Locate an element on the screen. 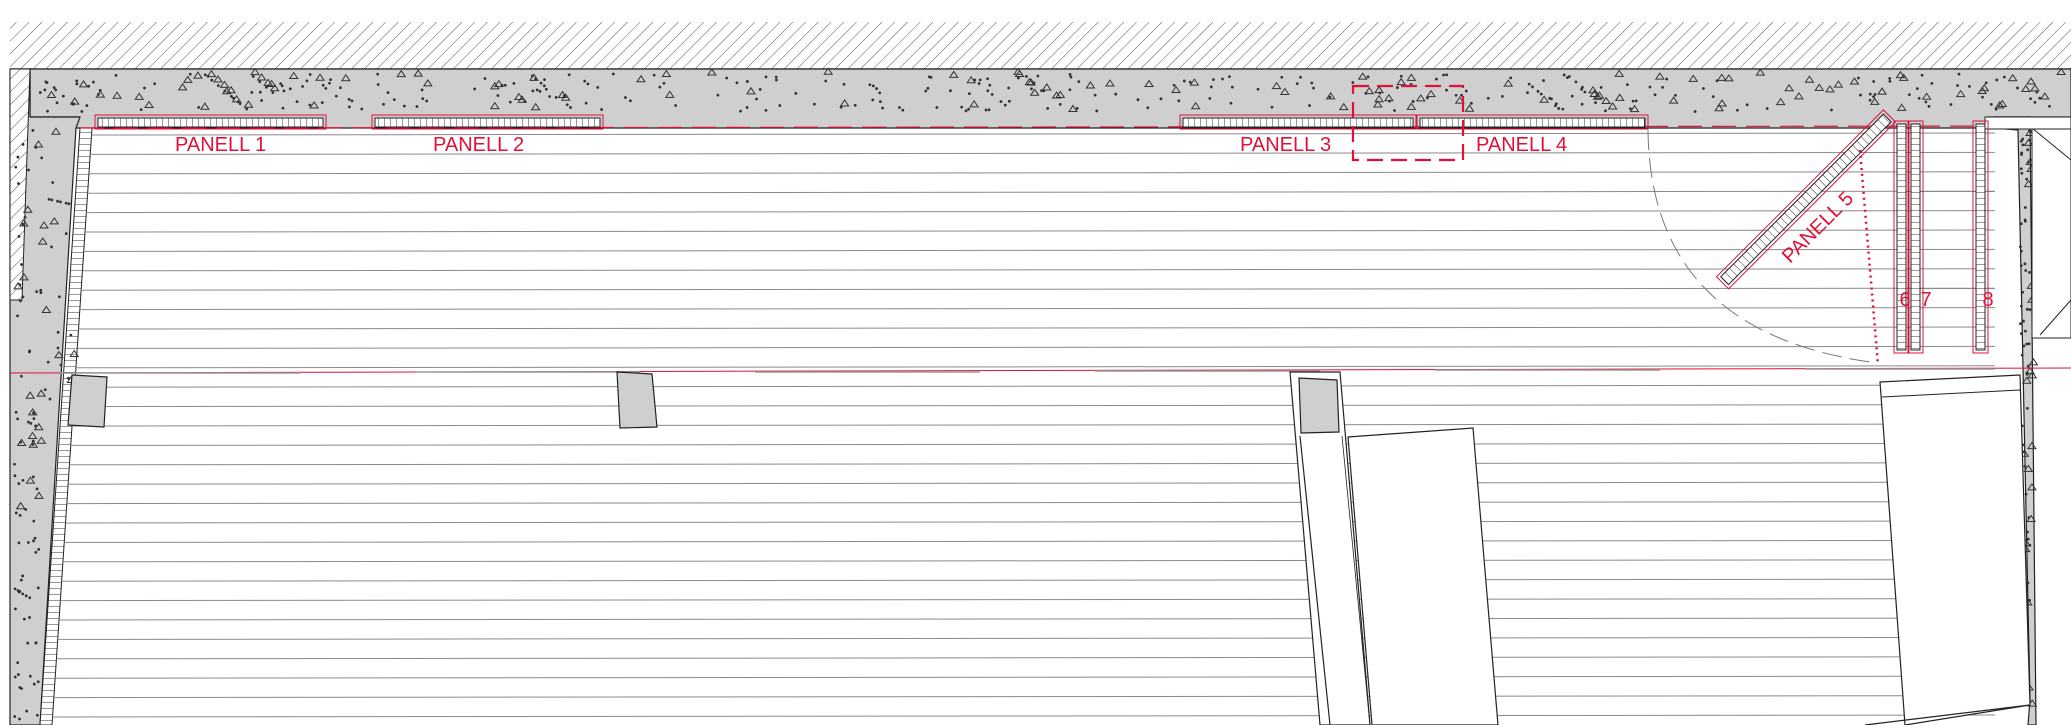 This screenshot has height=725, width=2071. interior-opening is located at coordinates (1423, 576).